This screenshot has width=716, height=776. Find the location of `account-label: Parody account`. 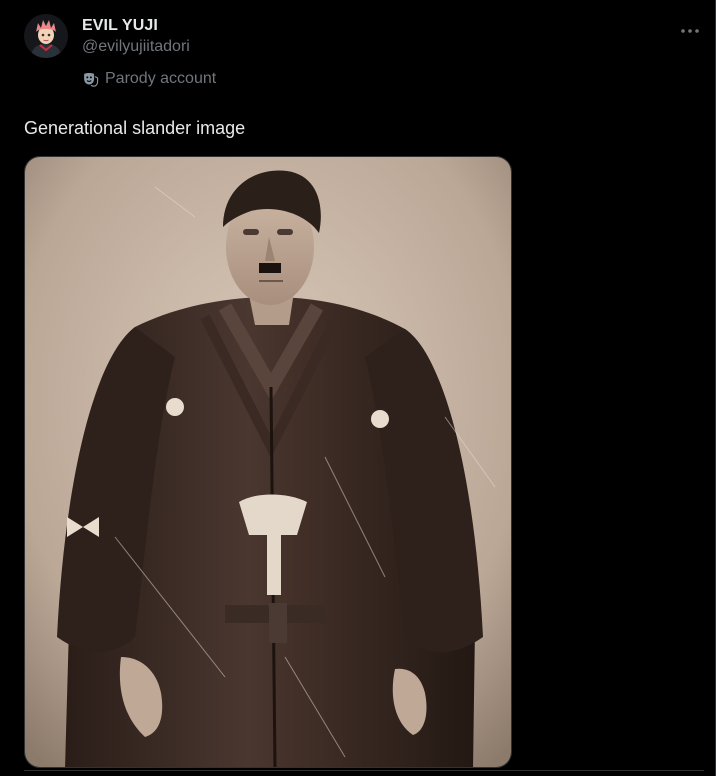

account-label: Parody account is located at coordinates (149, 79).